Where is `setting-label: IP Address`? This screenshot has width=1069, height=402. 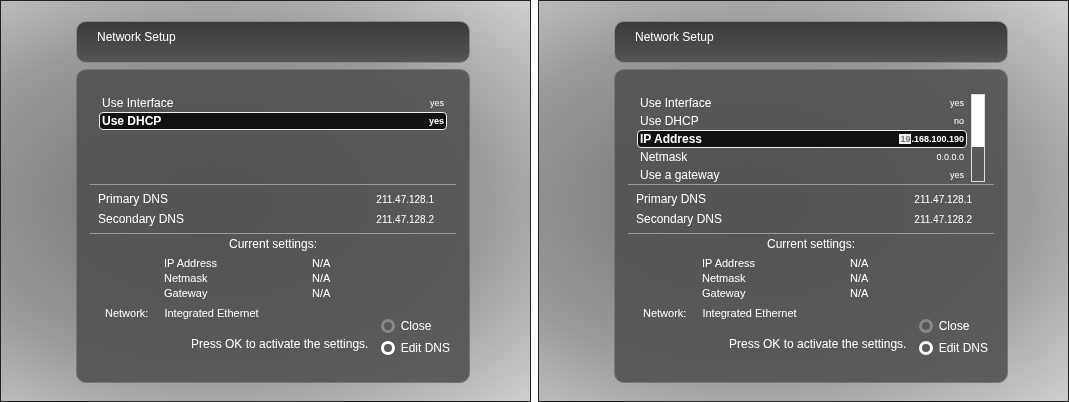 setting-label: IP Address is located at coordinates (671, 139).